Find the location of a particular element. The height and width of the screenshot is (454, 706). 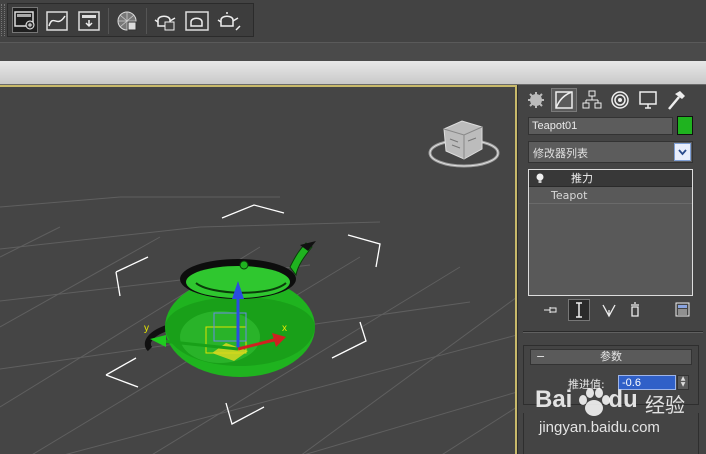

tab-utilities is located at coordinates (676, 100).